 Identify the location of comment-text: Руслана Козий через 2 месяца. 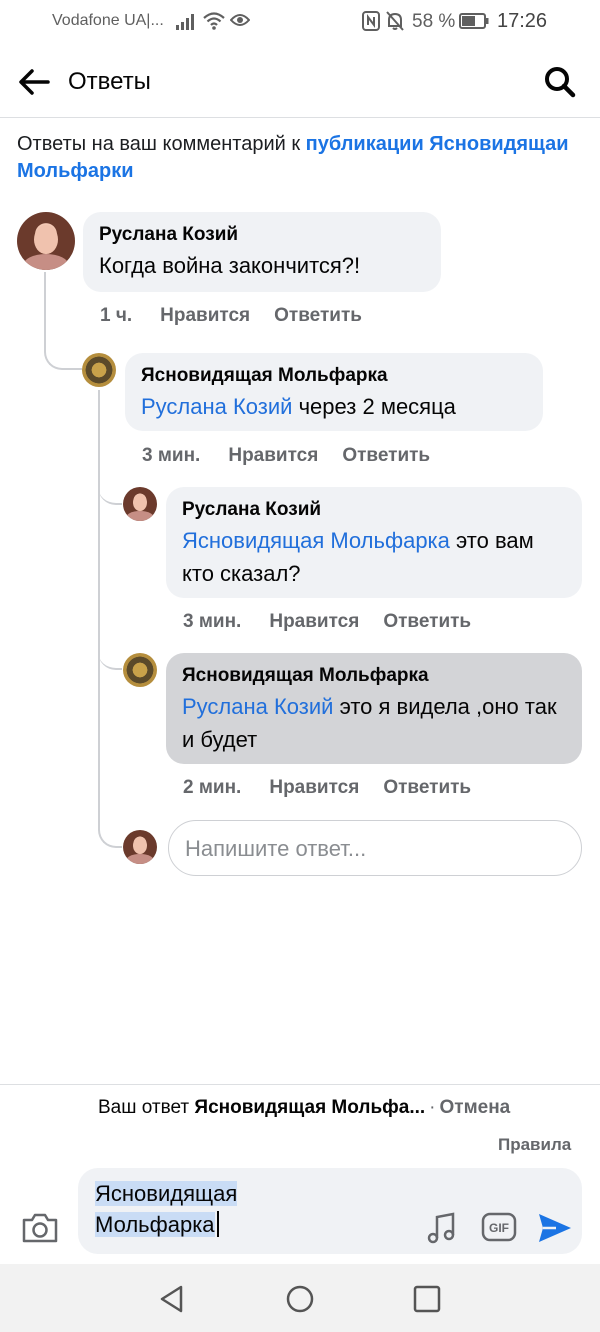
(298, 406).